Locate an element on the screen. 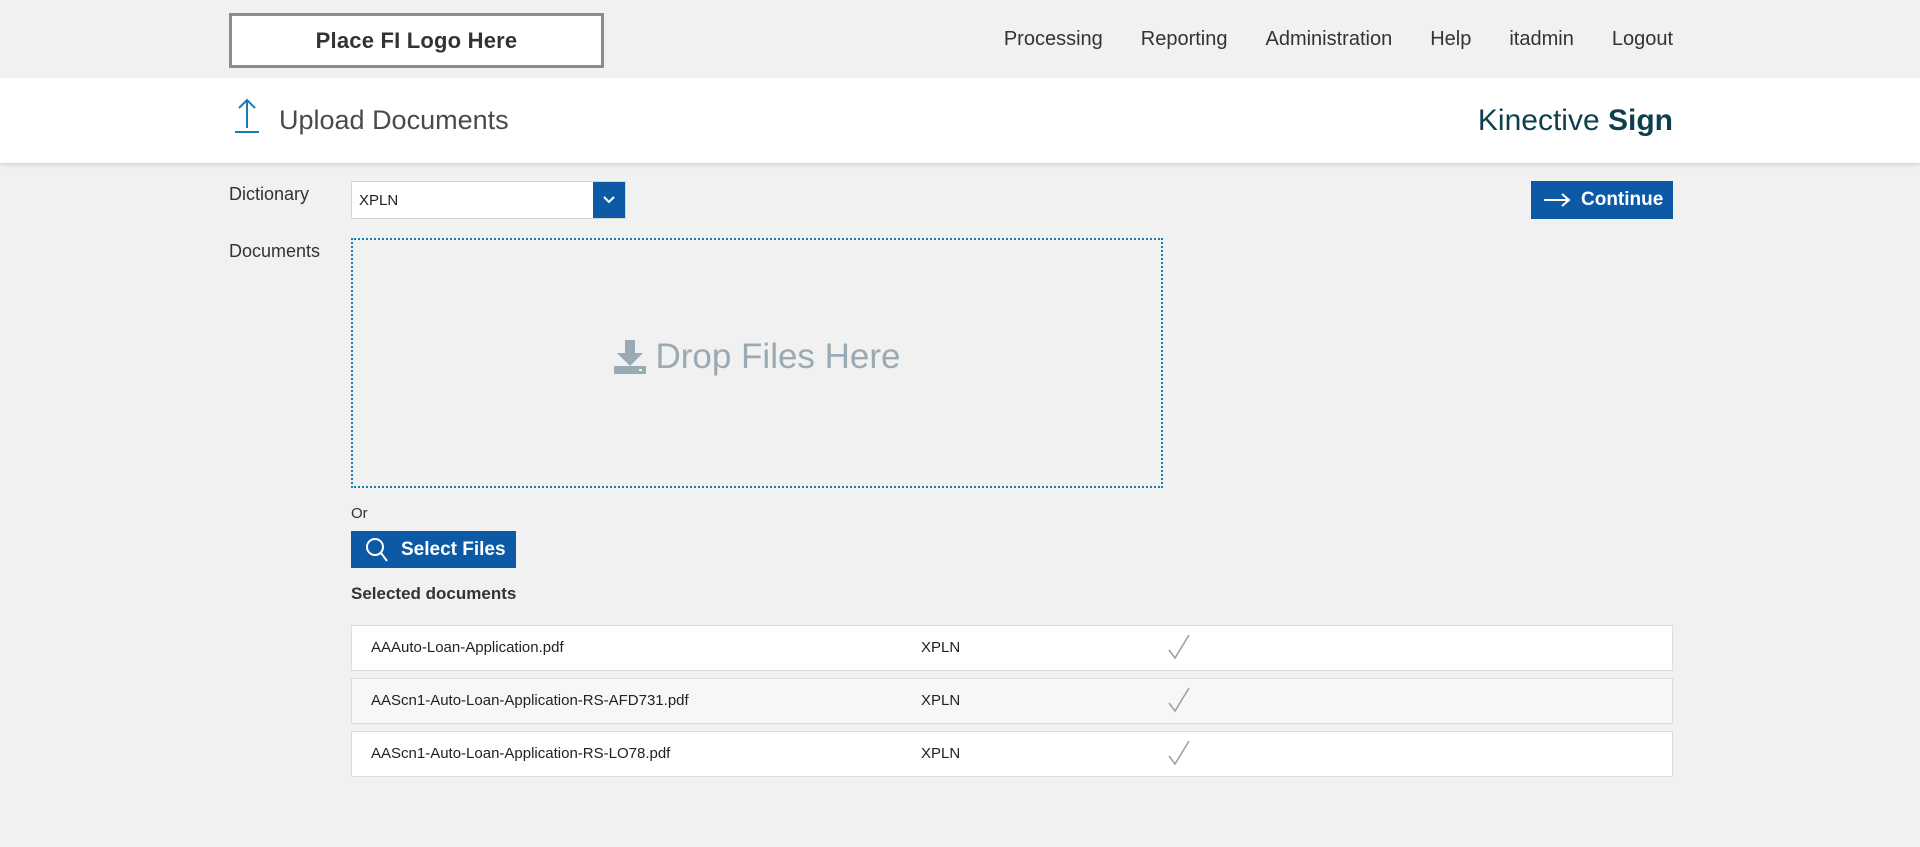  continue-button: Continue is located at coordinates (1602, 200).